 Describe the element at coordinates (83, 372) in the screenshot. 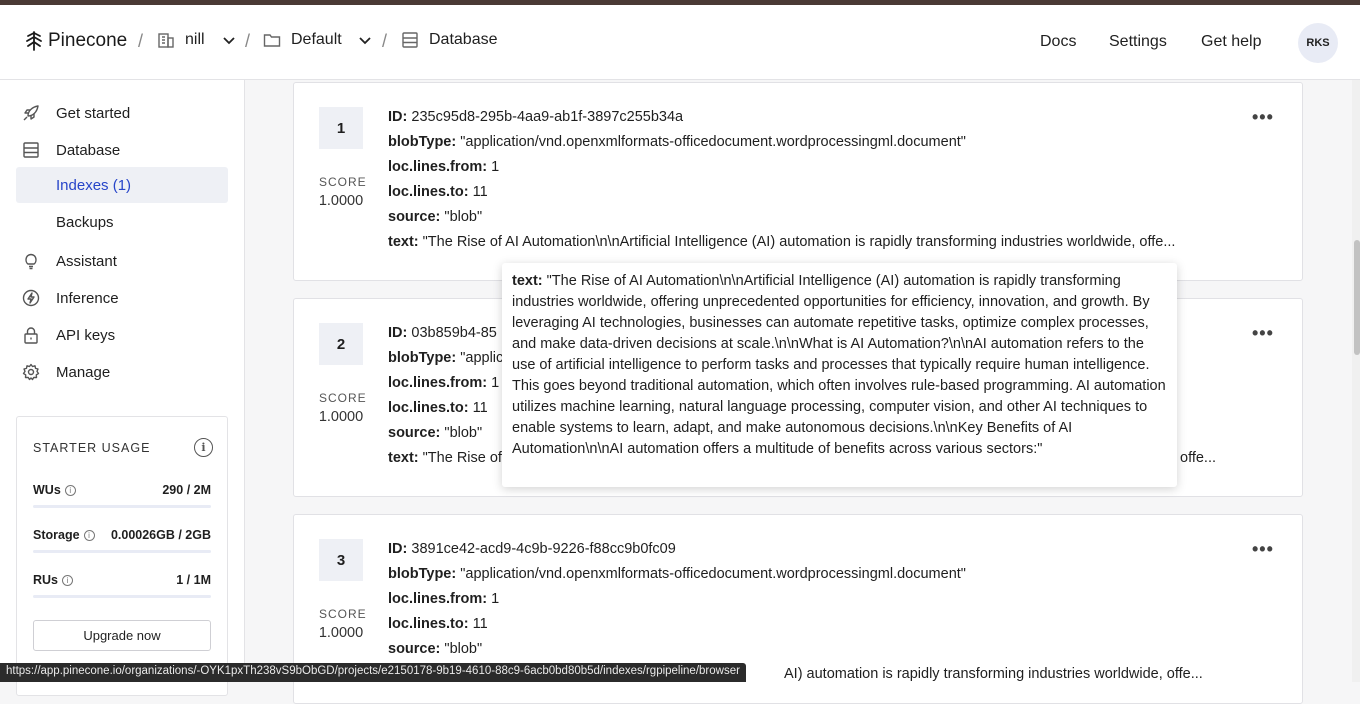

I see `sidebar-item-label: Manage` at that location.